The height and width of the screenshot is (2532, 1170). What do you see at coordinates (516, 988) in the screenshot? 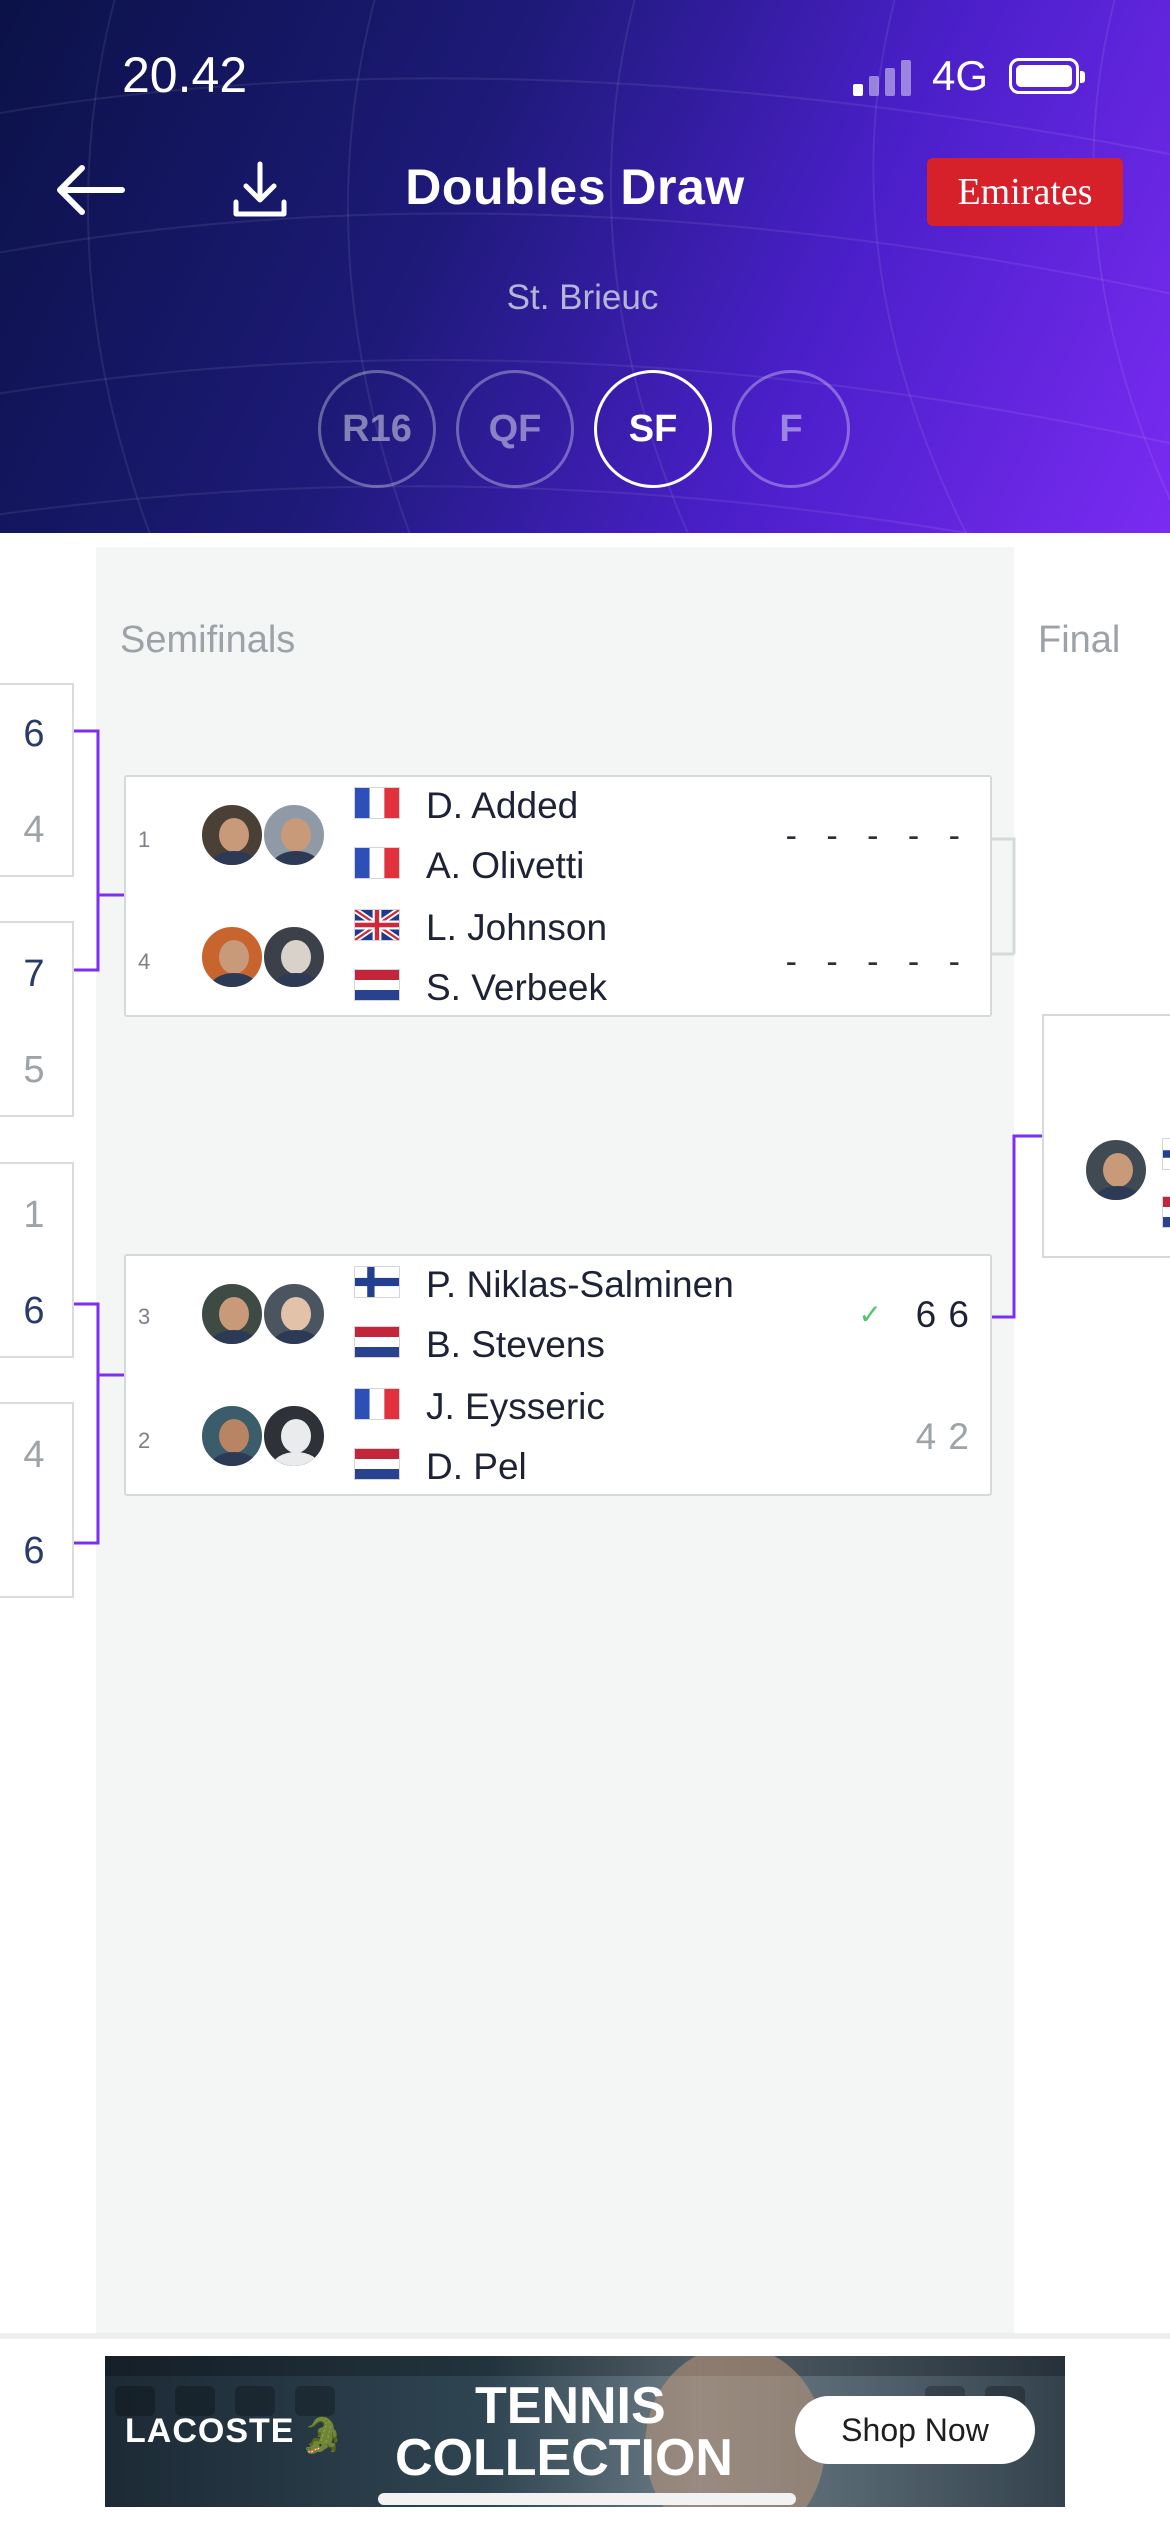
I see `player-name: S. Verbeek` at bounding box center [516, 988].